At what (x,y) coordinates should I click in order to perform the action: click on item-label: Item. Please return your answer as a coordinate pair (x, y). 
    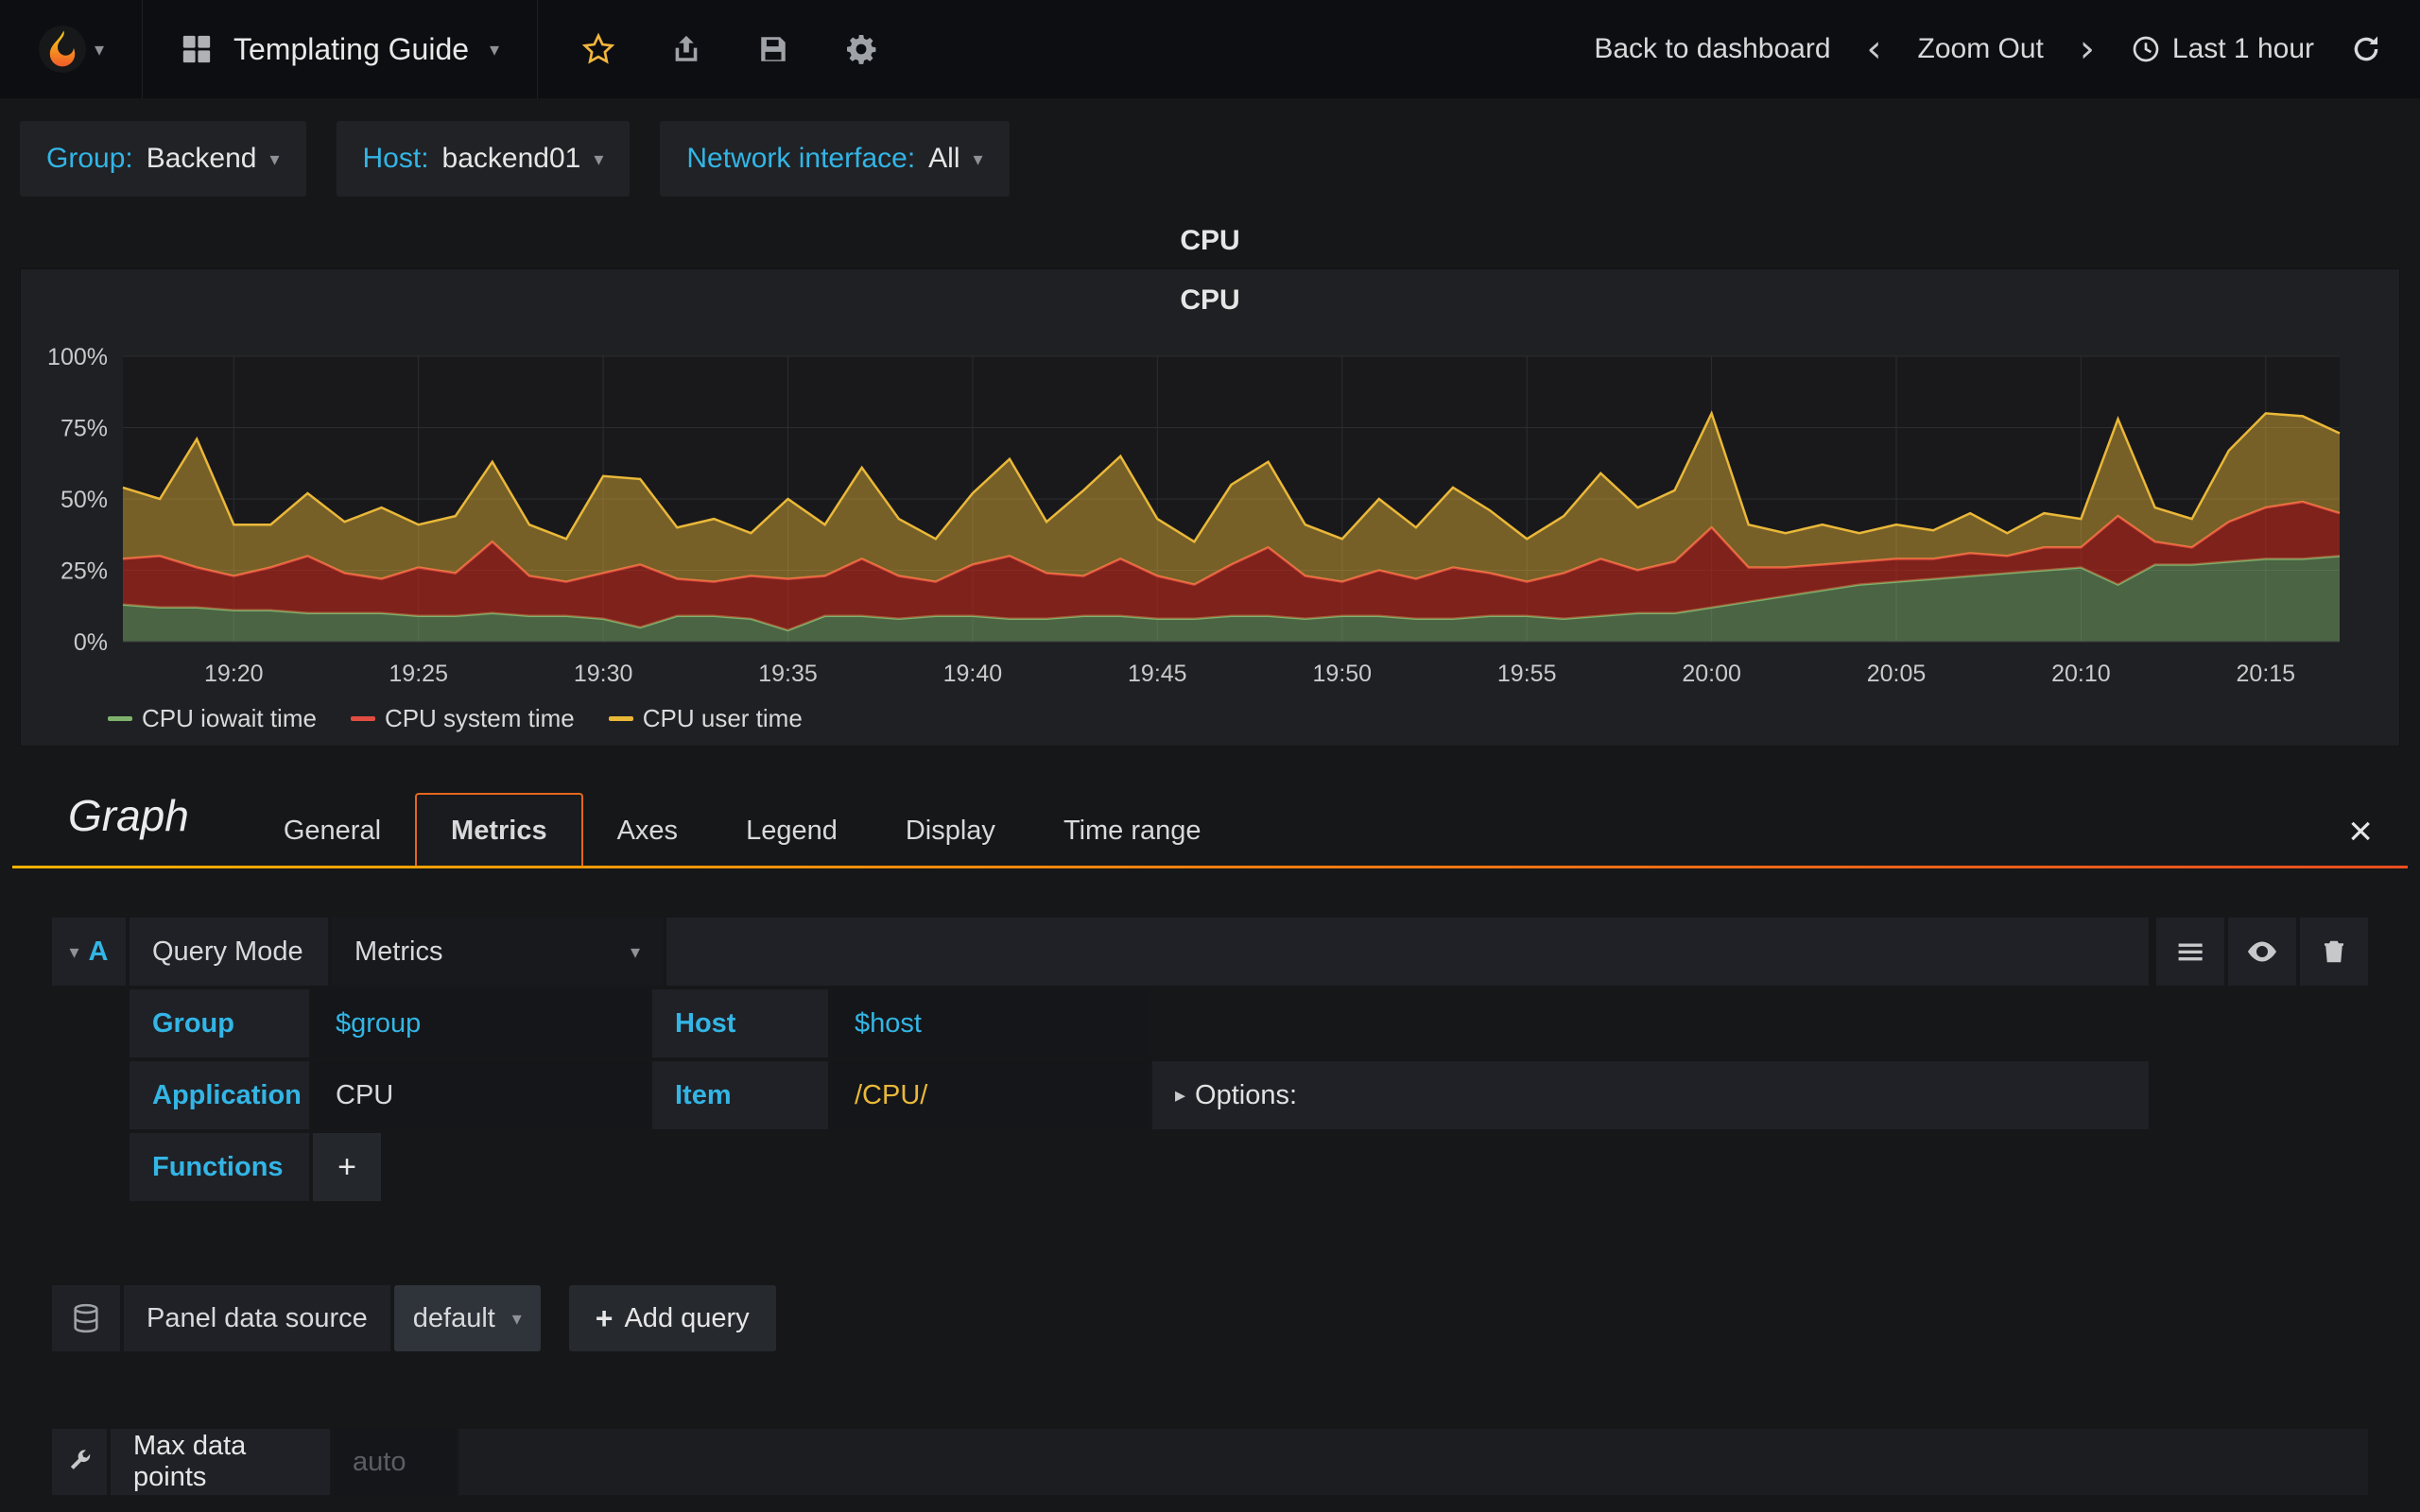
    Looking at the image, I should click on (740, 1095).